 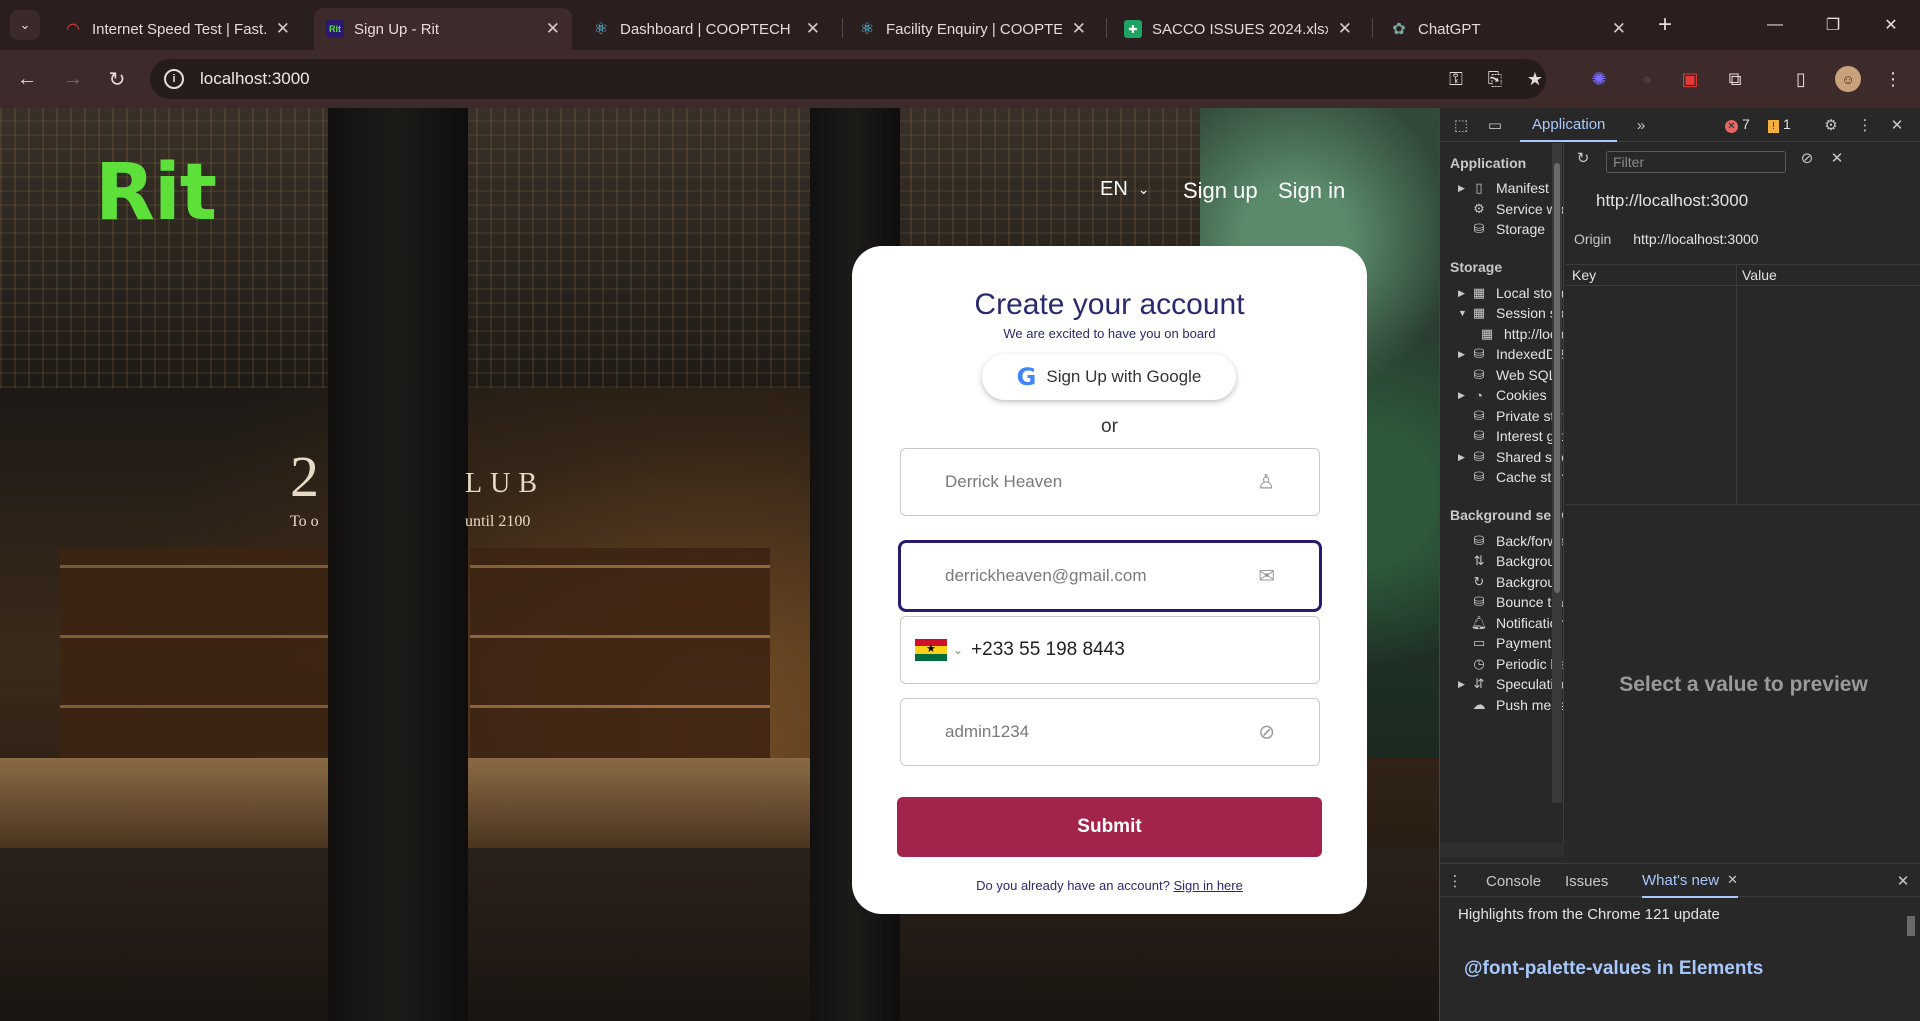 What do you see at coordinates (1893, 79) in the screenshot?
I see `menu-kebab-icon: ⋮` at bounding box center [1893, 79].